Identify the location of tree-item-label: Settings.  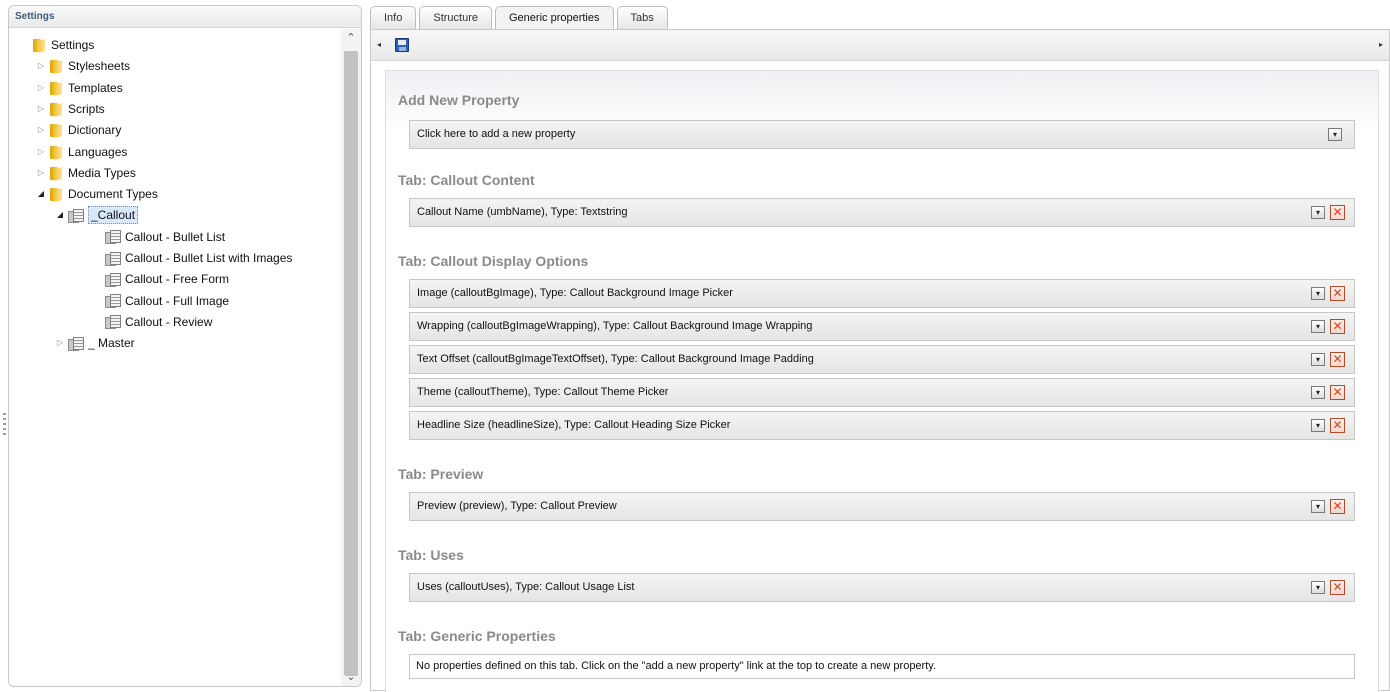
(72, 45).